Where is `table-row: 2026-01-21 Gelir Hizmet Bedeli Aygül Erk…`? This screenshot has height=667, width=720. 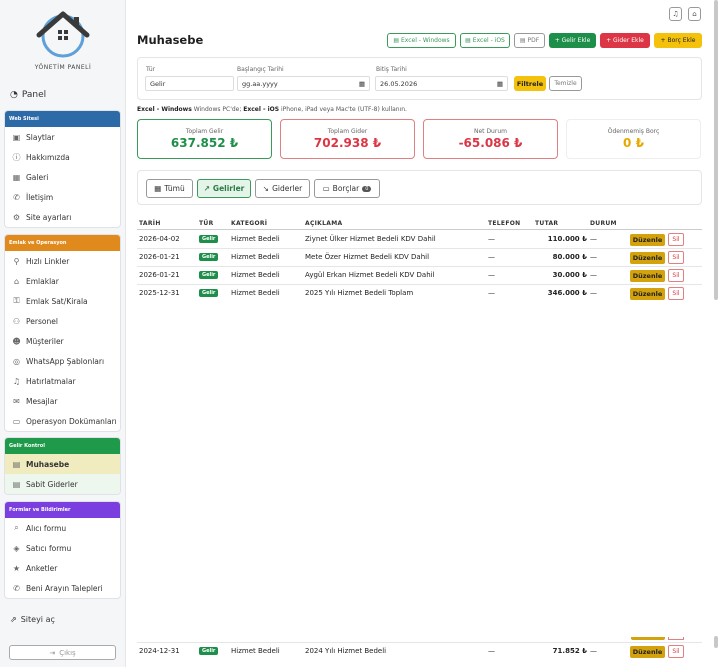 table-row: 2026-01-21 Gelir Hizmet Bedeli Aygül Erk… is located at coordinates (419, 276).